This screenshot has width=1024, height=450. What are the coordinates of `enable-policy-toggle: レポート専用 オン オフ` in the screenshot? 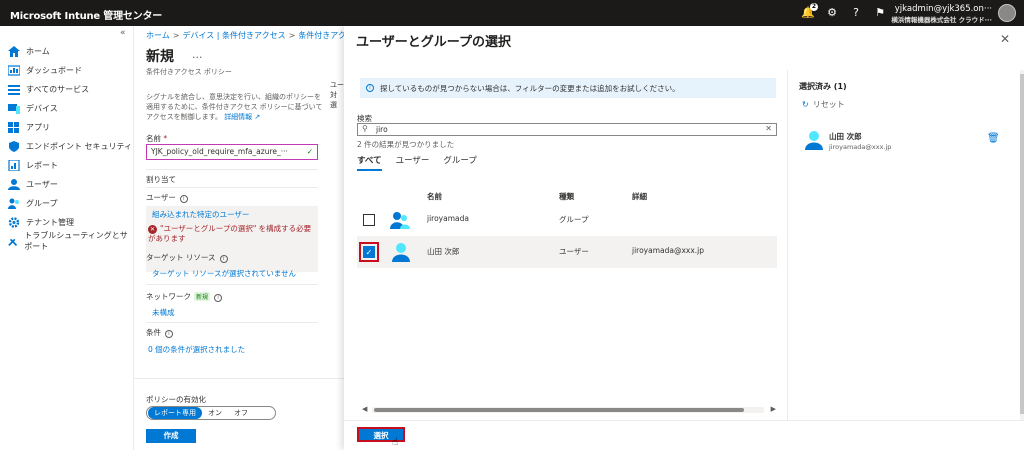 It's located at (211, 413).